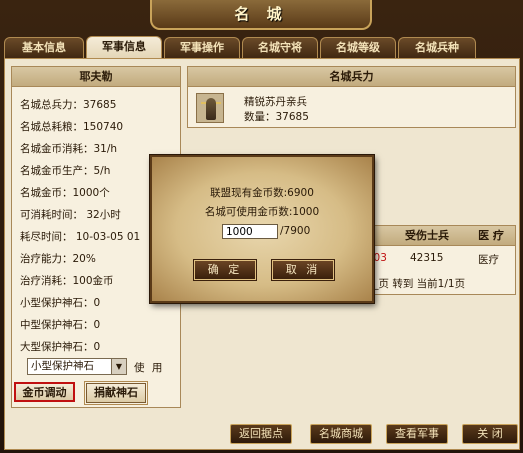 This screenshot has height=453, width=523. I want to click on info-depletion-time: 耗尽时间： 10-03-05 01, so click(80, 237).